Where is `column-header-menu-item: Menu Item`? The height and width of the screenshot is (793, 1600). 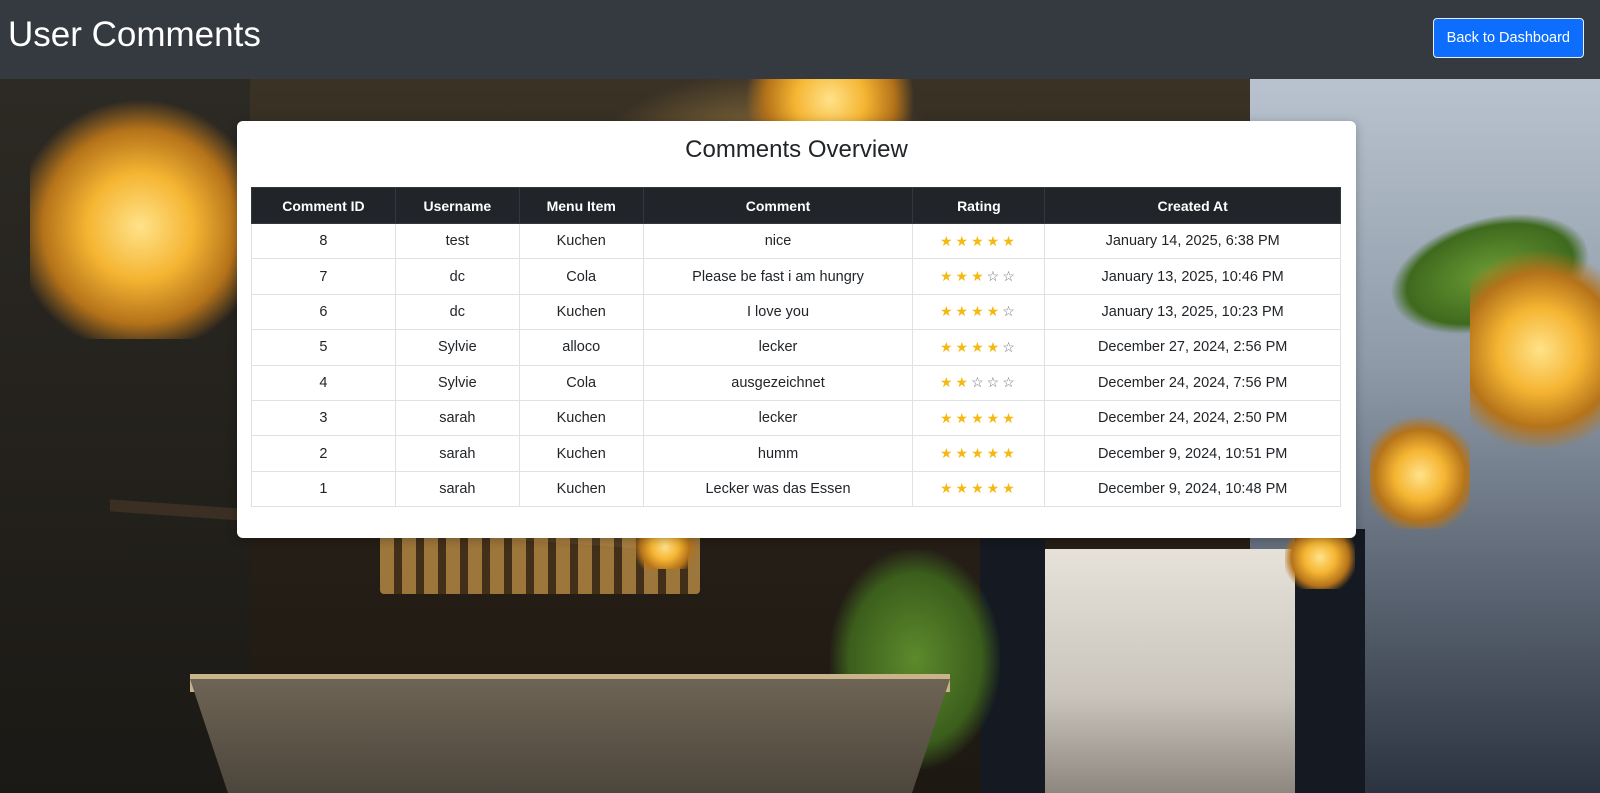 column-header-menu-item: Menu Item is located at coordinates (581, 205).